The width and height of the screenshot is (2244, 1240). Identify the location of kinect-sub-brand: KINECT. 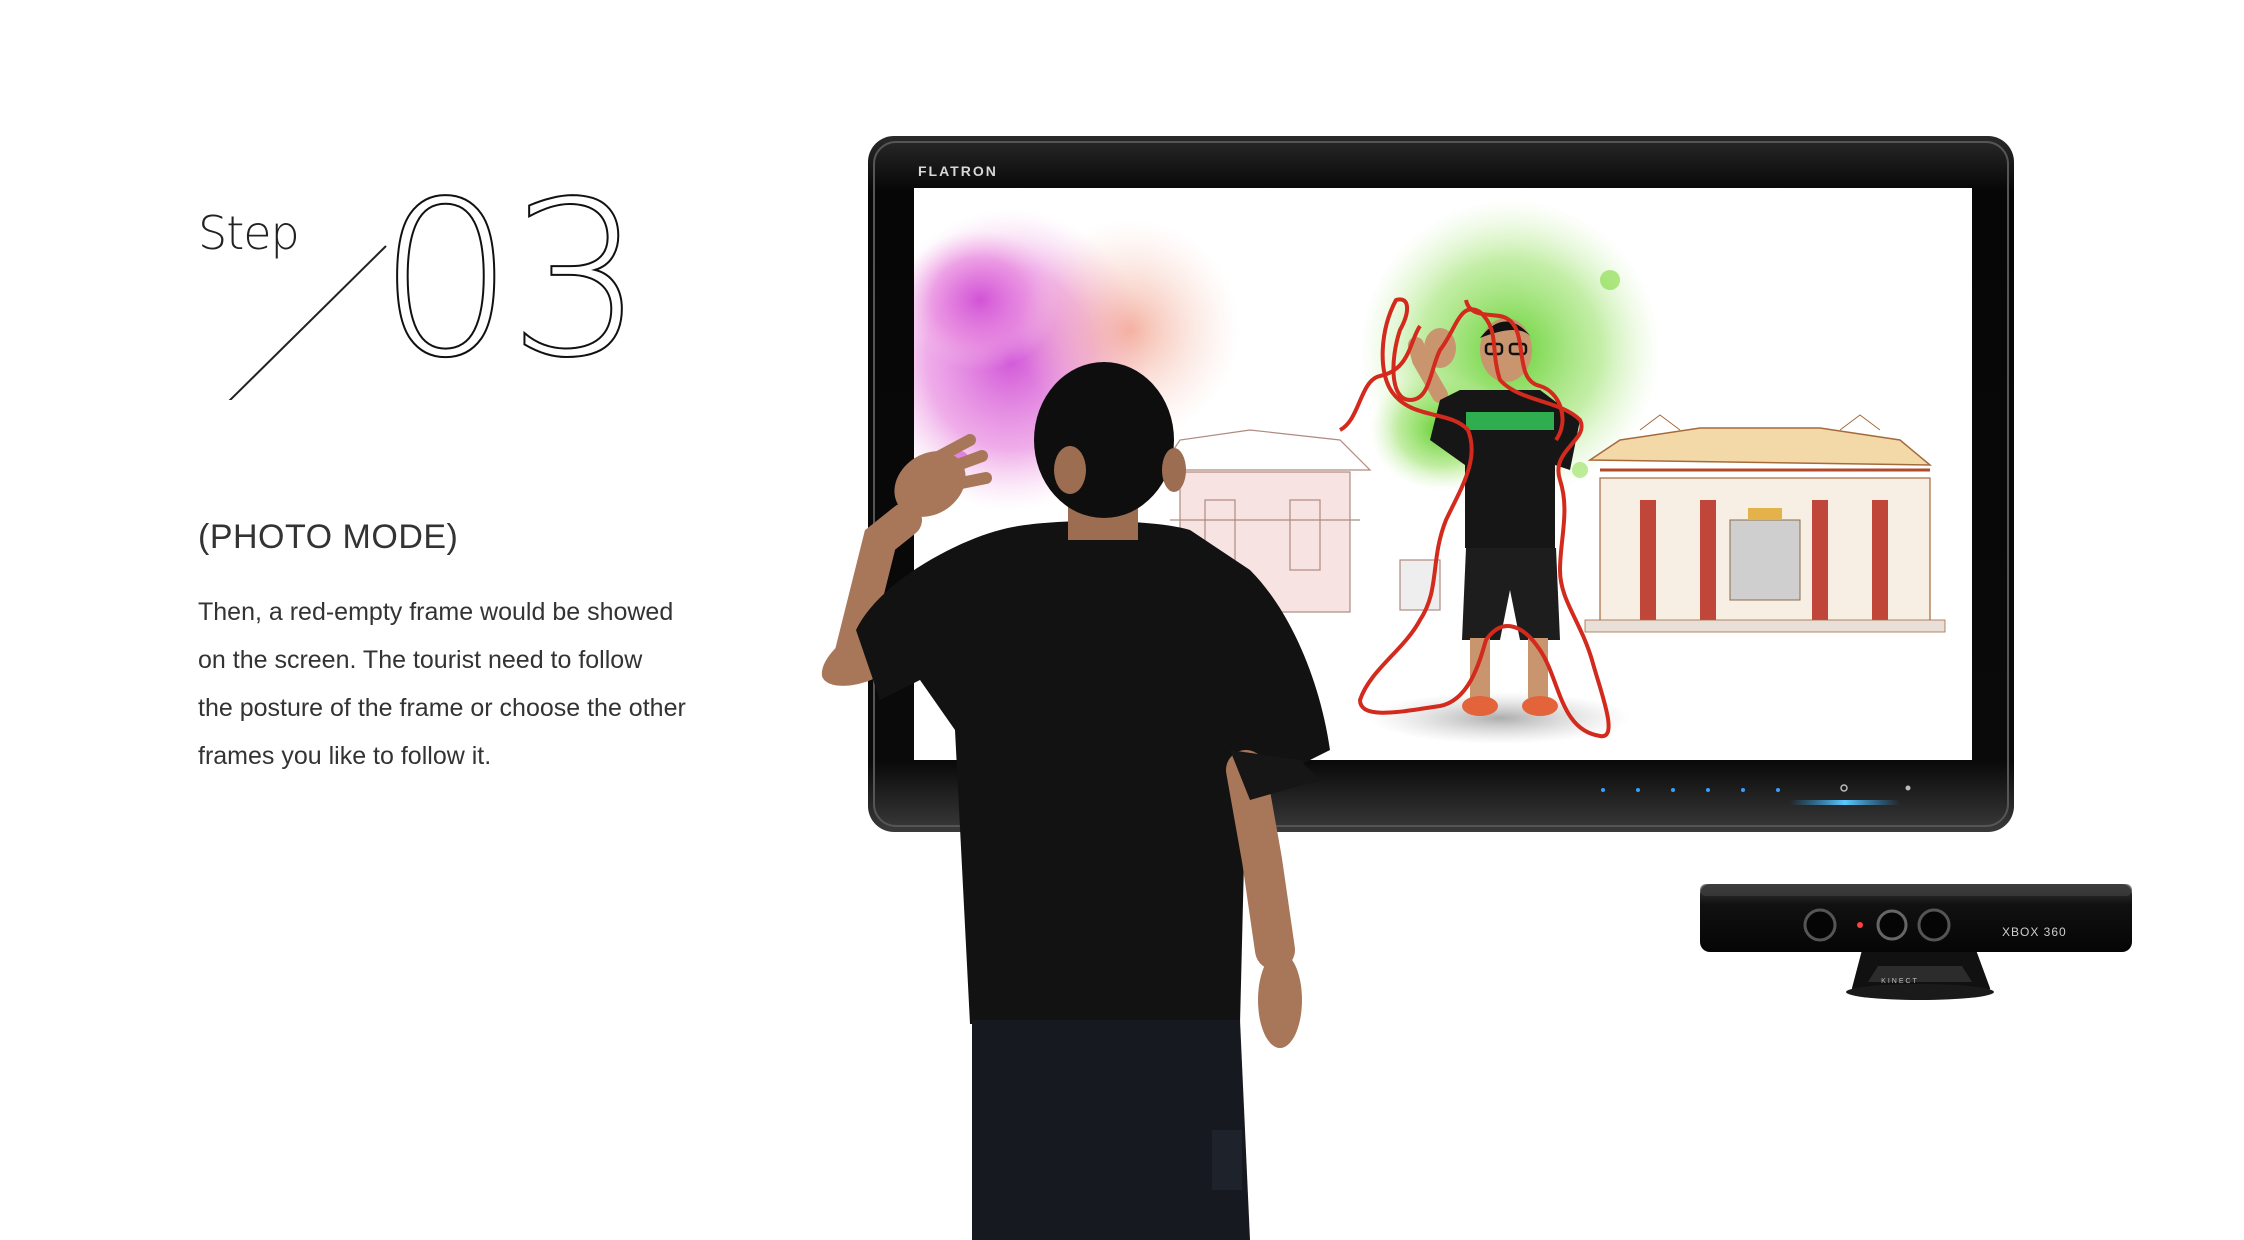
(1900, 981).